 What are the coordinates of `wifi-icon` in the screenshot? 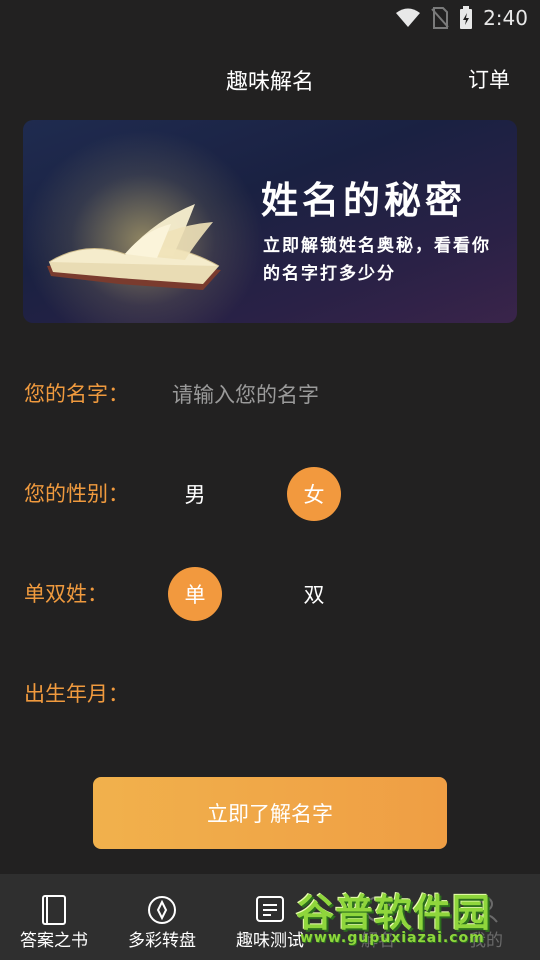 It's located at (408, 17).